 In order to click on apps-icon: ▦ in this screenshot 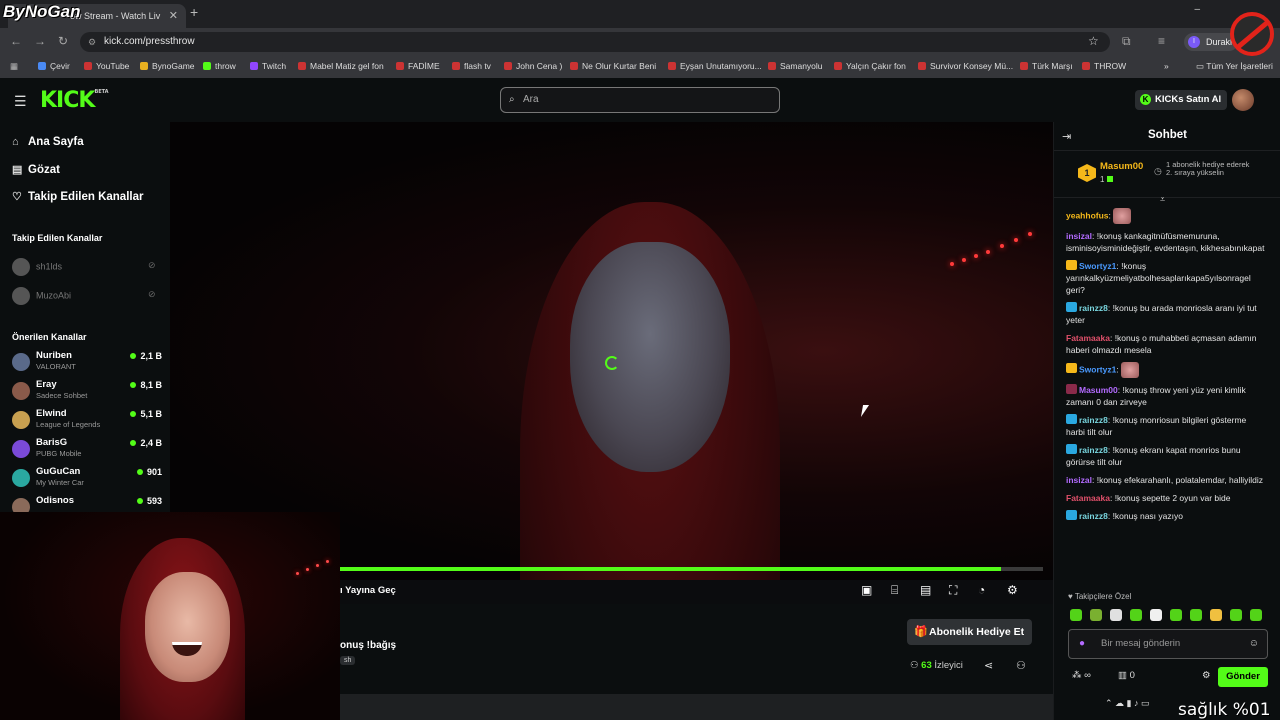, I will do `click(14, 66)`.